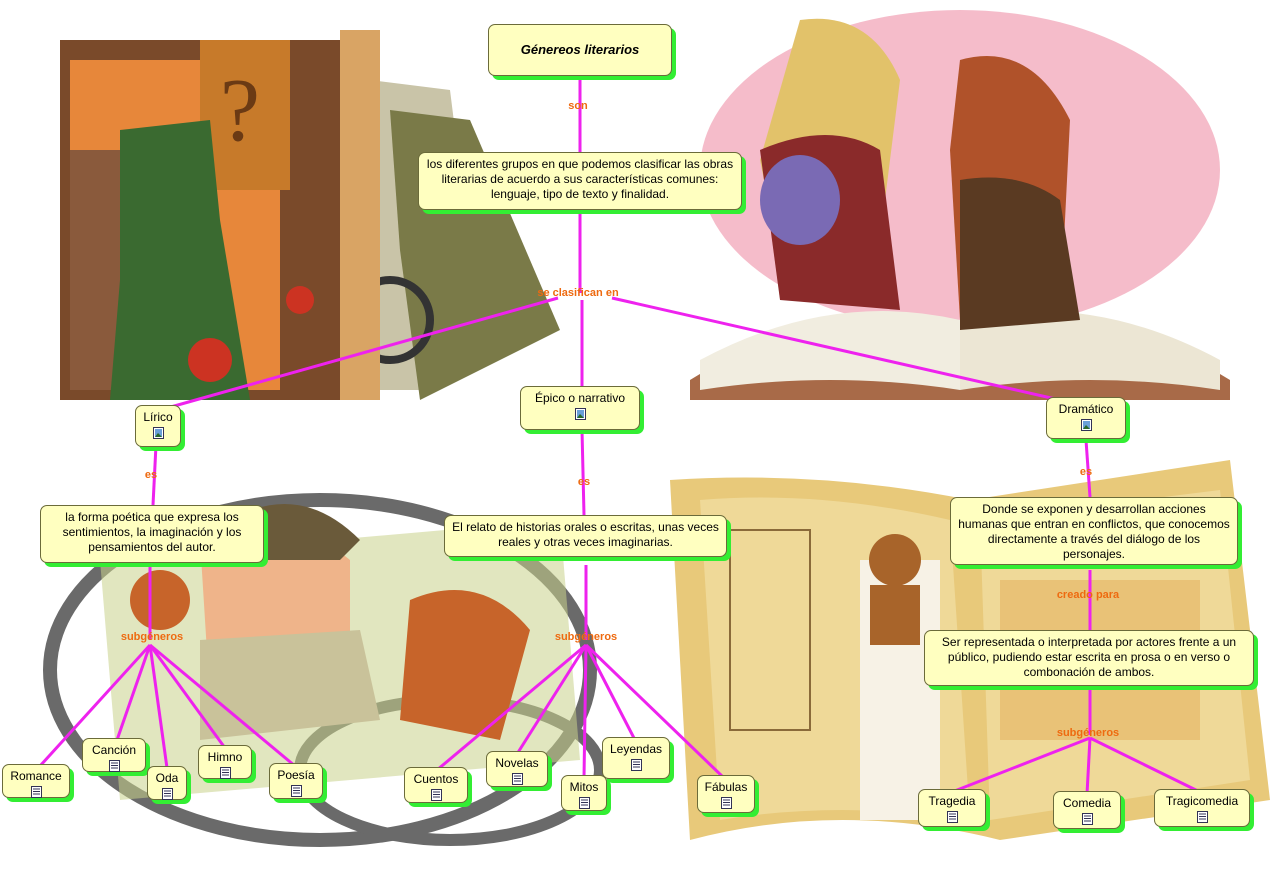 The width and height of the screenshot is (1277, 887). What do you see at coordinates (158, 417) in the screenshot?
I see `genre-lirico-label: Lírico` at bounding box center [158, 417].